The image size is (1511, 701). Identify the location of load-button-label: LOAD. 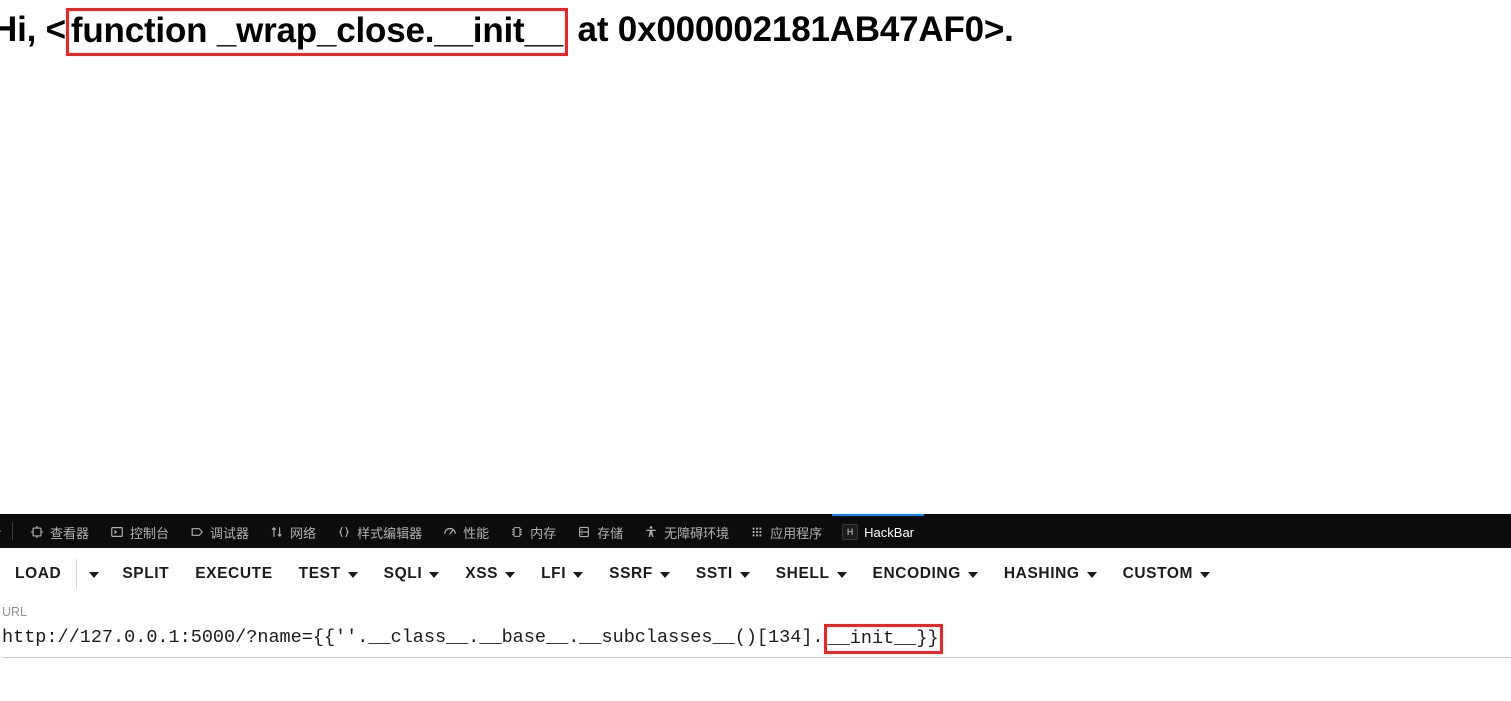
(38, 573).